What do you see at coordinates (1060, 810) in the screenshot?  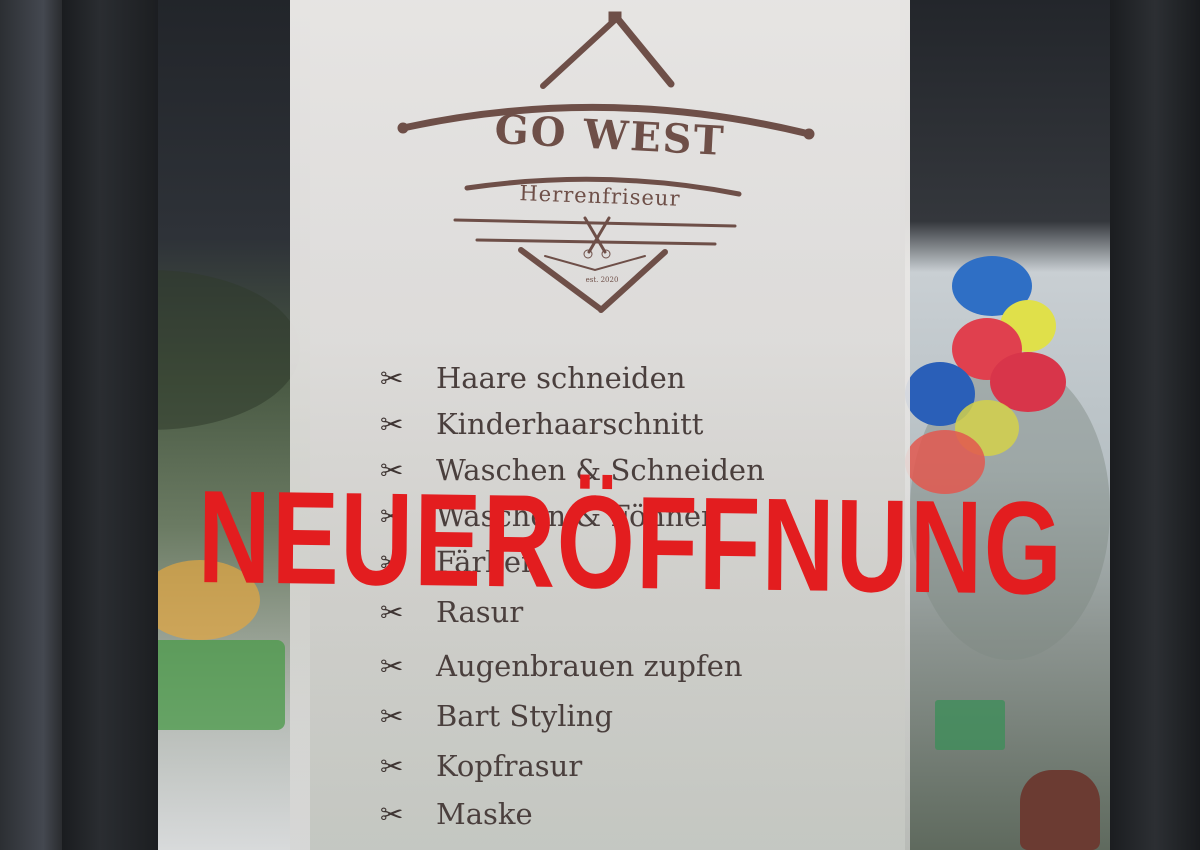 I see `person-reflection` at bounding box center [1060, 810].